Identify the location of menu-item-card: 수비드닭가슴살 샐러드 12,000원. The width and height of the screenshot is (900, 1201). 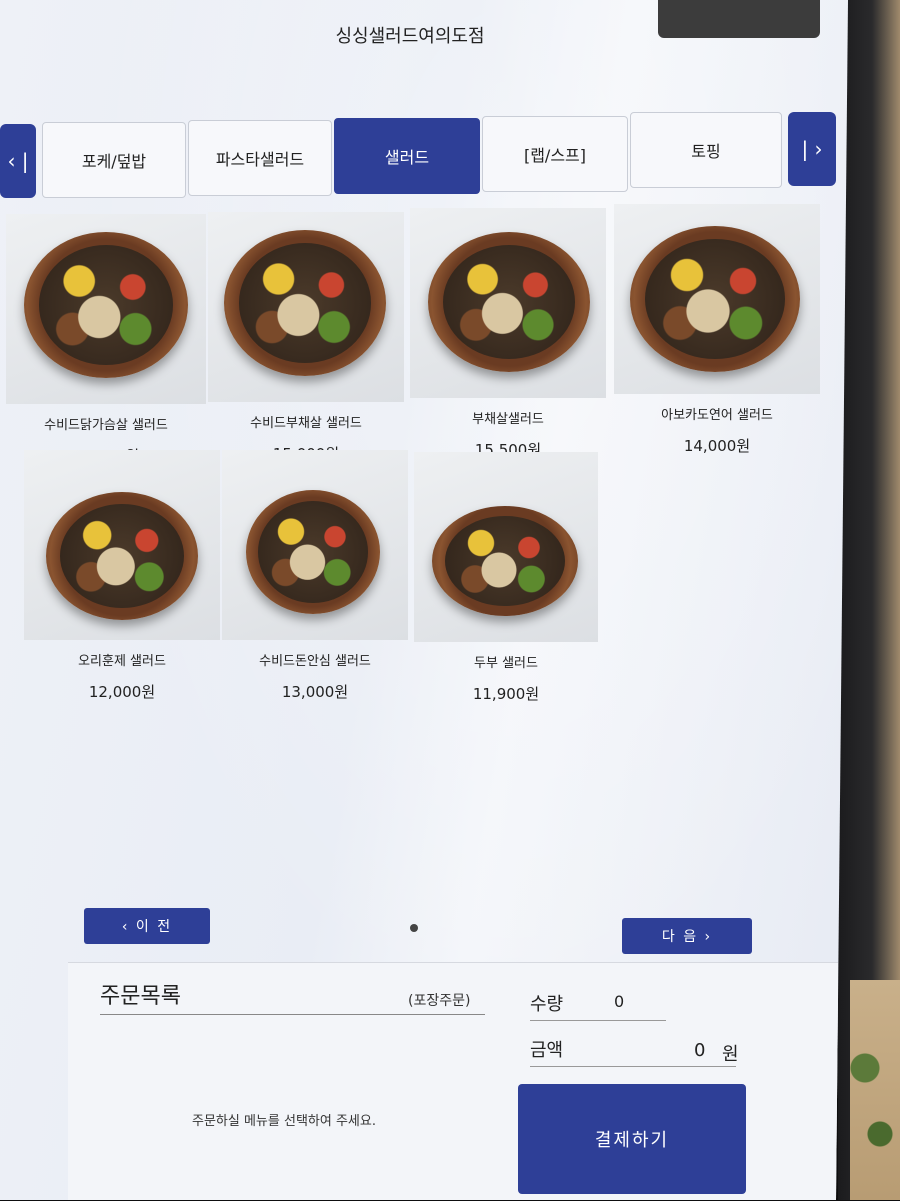
(106, 340).